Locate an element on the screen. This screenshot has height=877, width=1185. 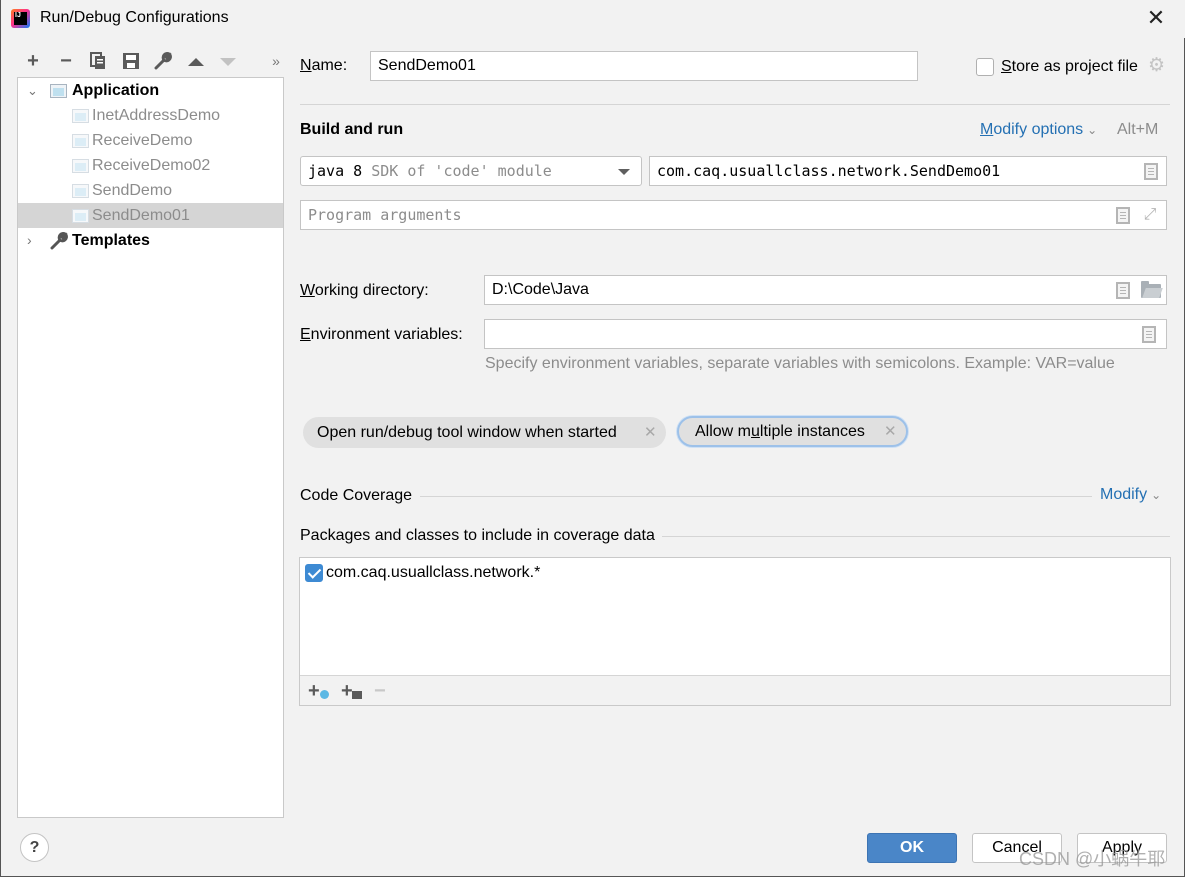
edit-env-vars-icon is located at coordinates (1149, 334).